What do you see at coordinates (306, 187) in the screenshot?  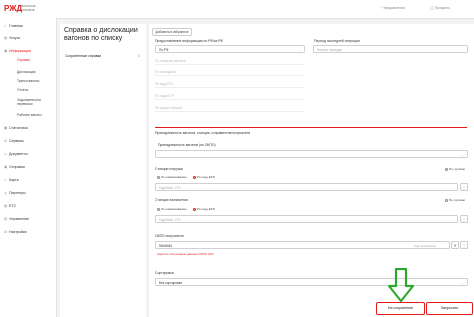 I see `load-station-input: Код/Назв. СТН` at bounding box center [306, 187].